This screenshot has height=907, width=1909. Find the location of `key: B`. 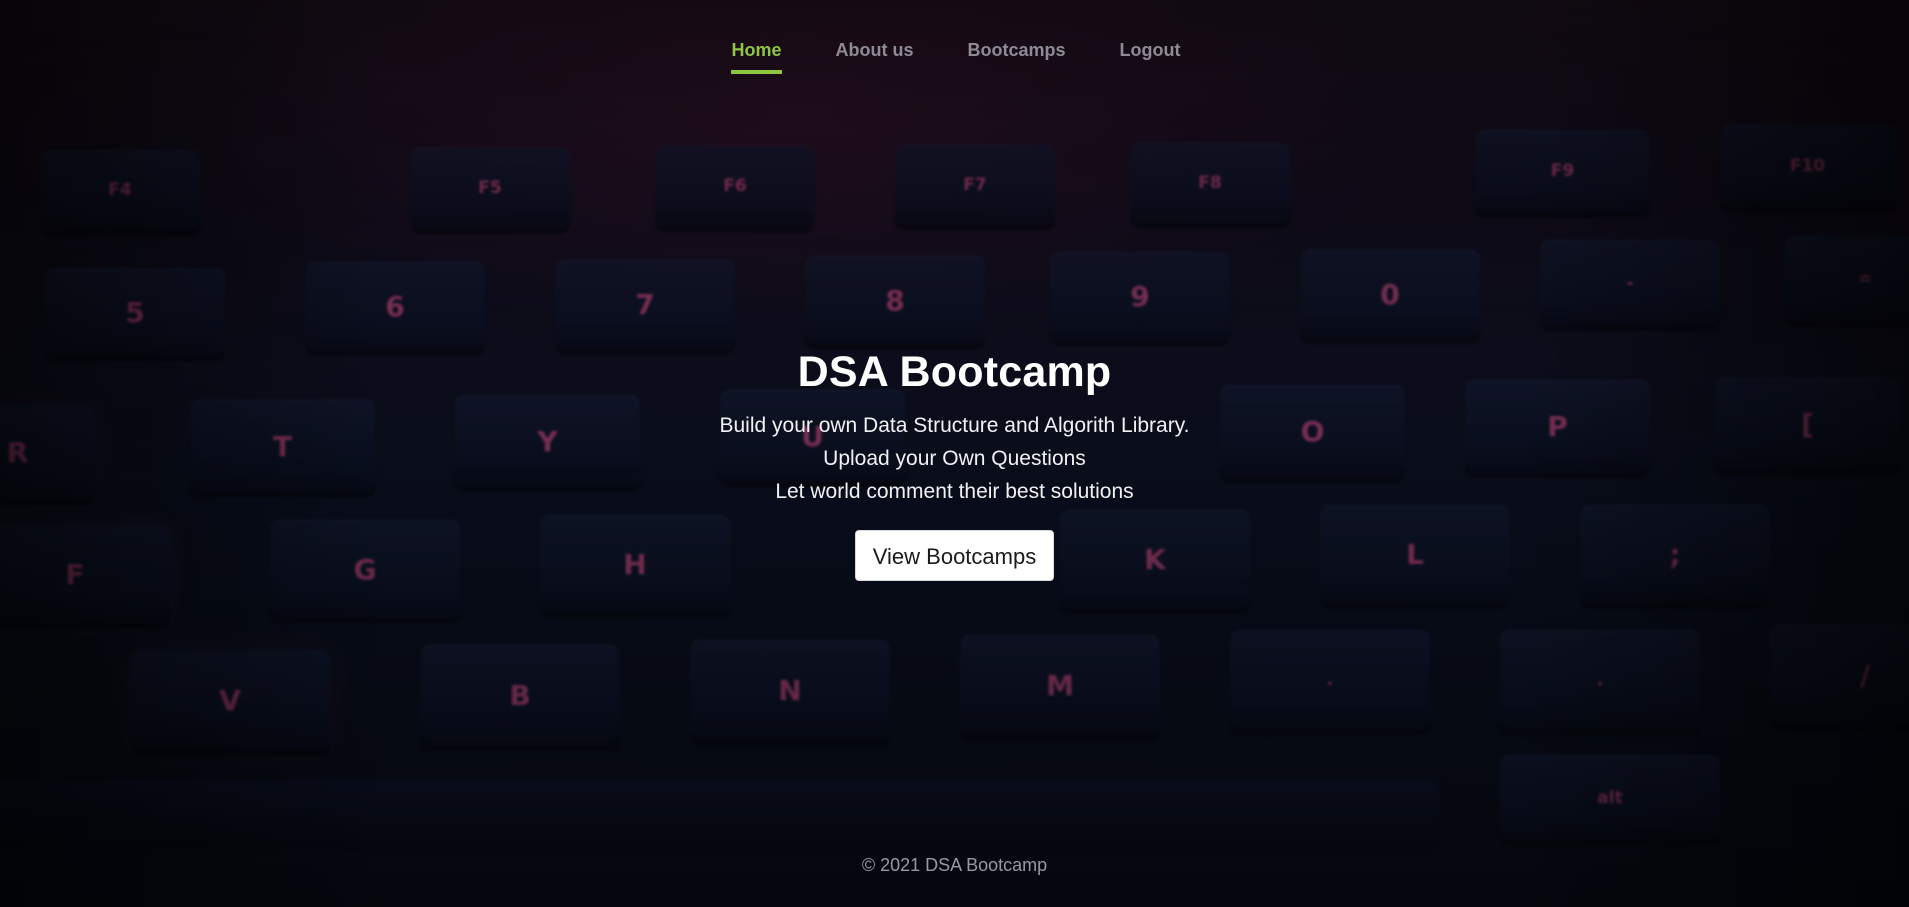

key: B is located at coordinates (520, 695).